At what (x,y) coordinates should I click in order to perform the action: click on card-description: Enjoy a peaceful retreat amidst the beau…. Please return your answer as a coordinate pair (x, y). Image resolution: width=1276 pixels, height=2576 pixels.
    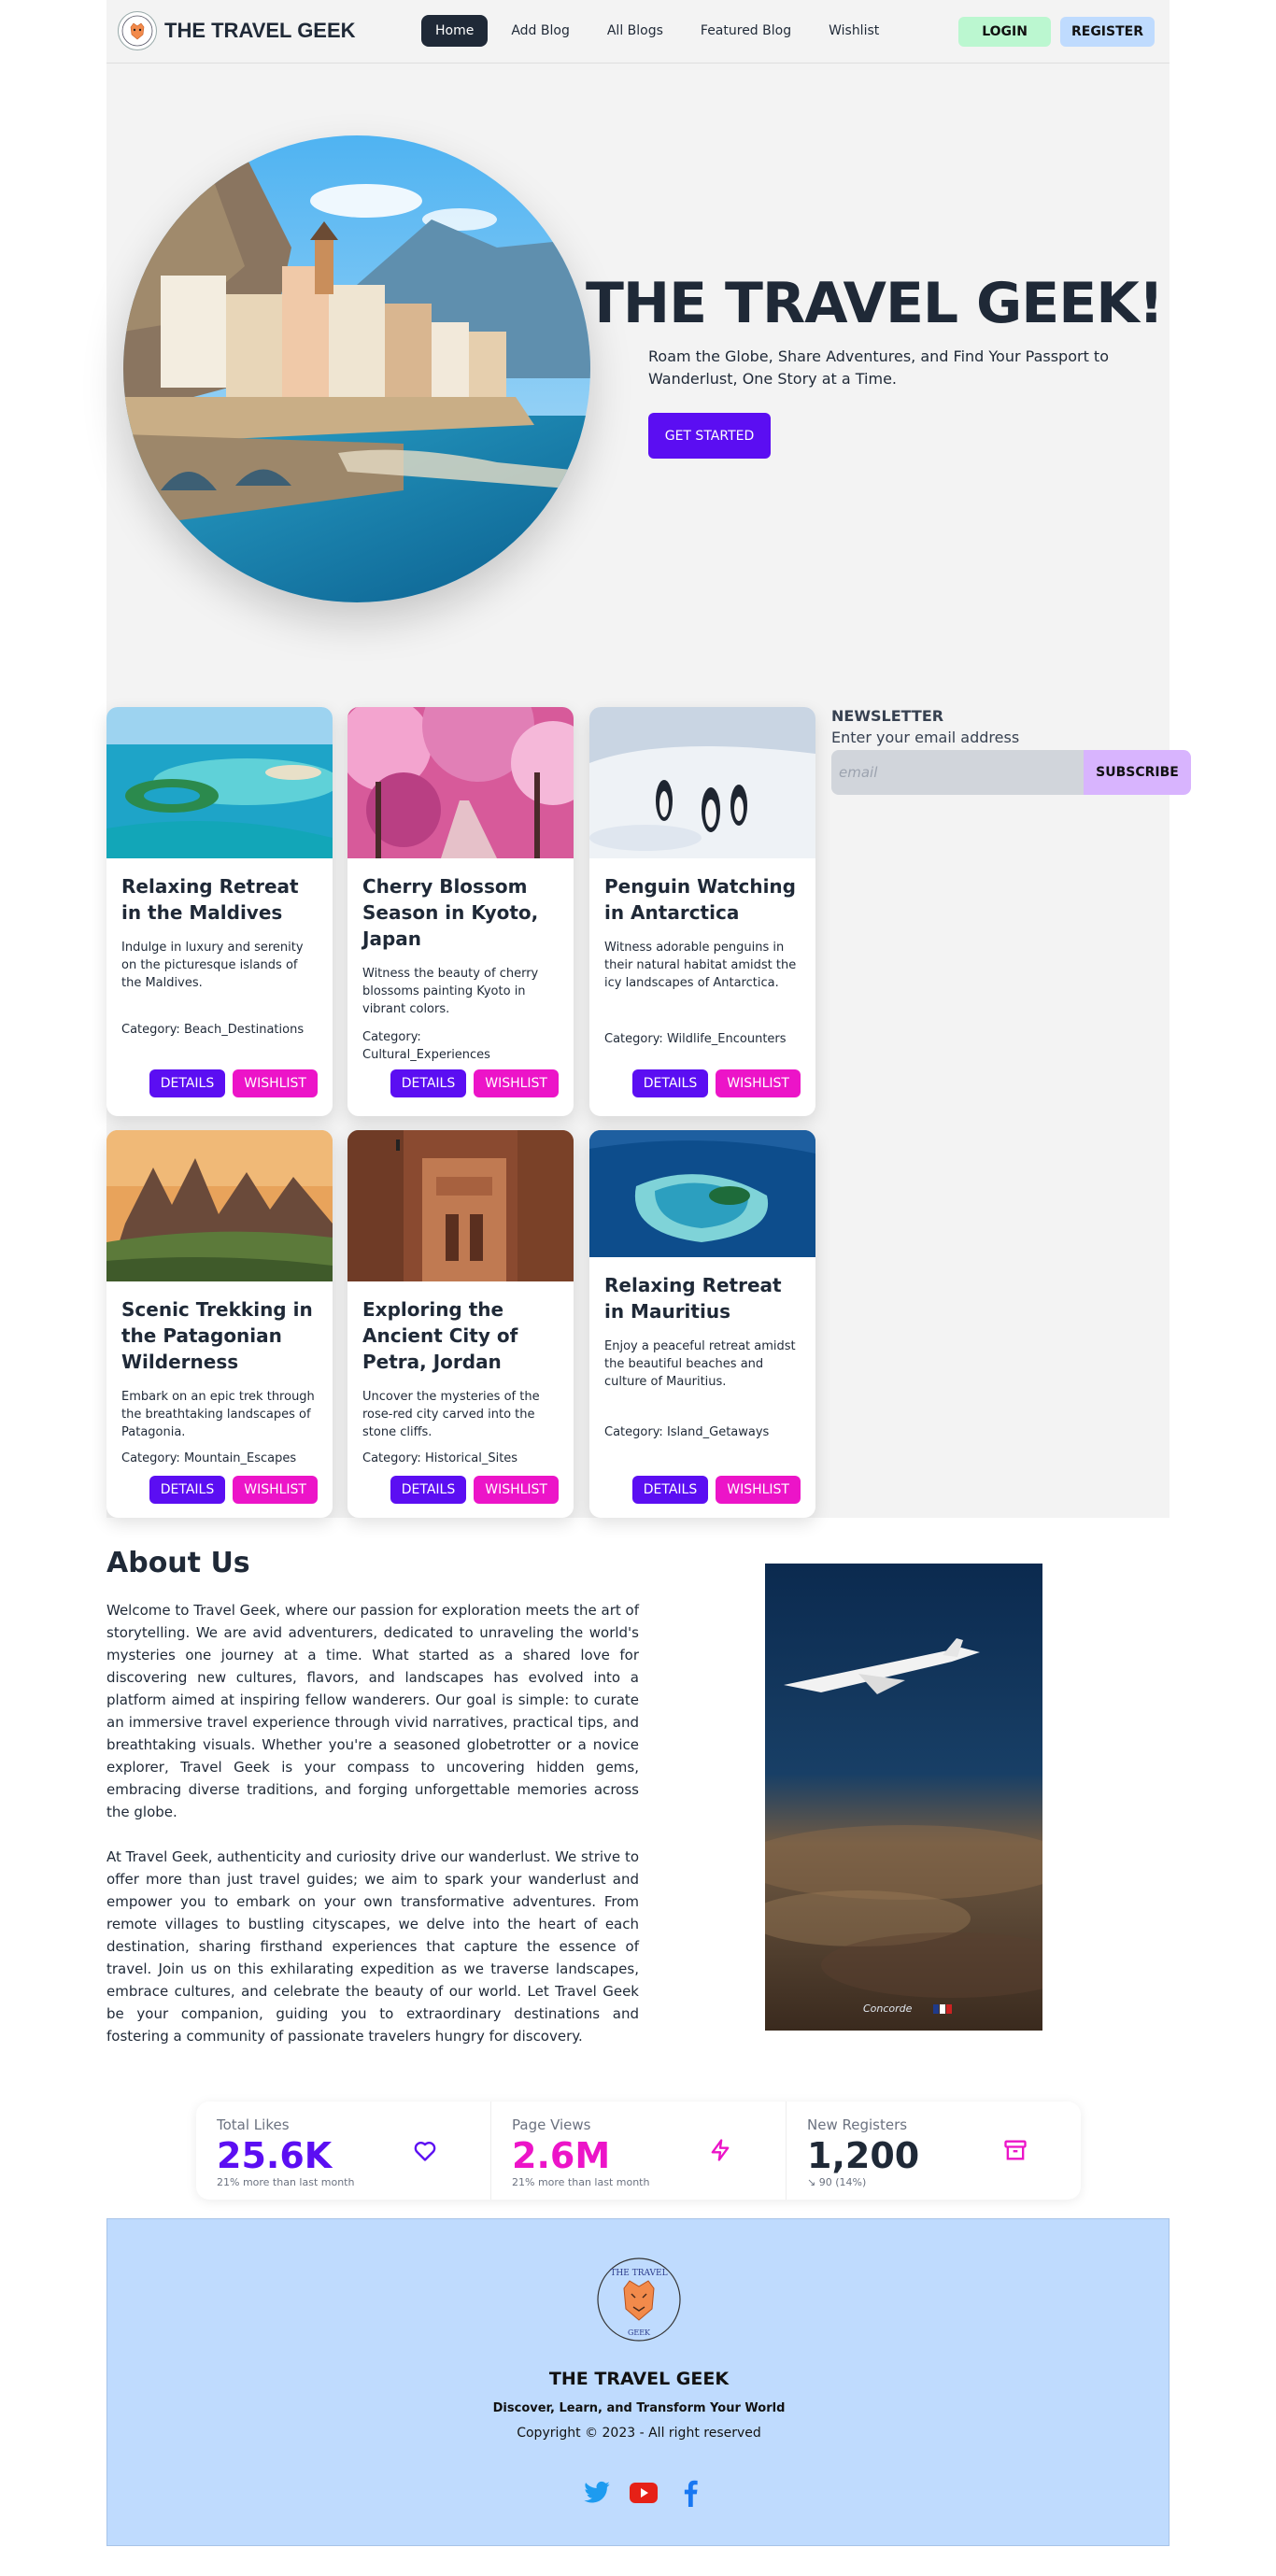
    Looking at the image, I should click on (700, 1364).